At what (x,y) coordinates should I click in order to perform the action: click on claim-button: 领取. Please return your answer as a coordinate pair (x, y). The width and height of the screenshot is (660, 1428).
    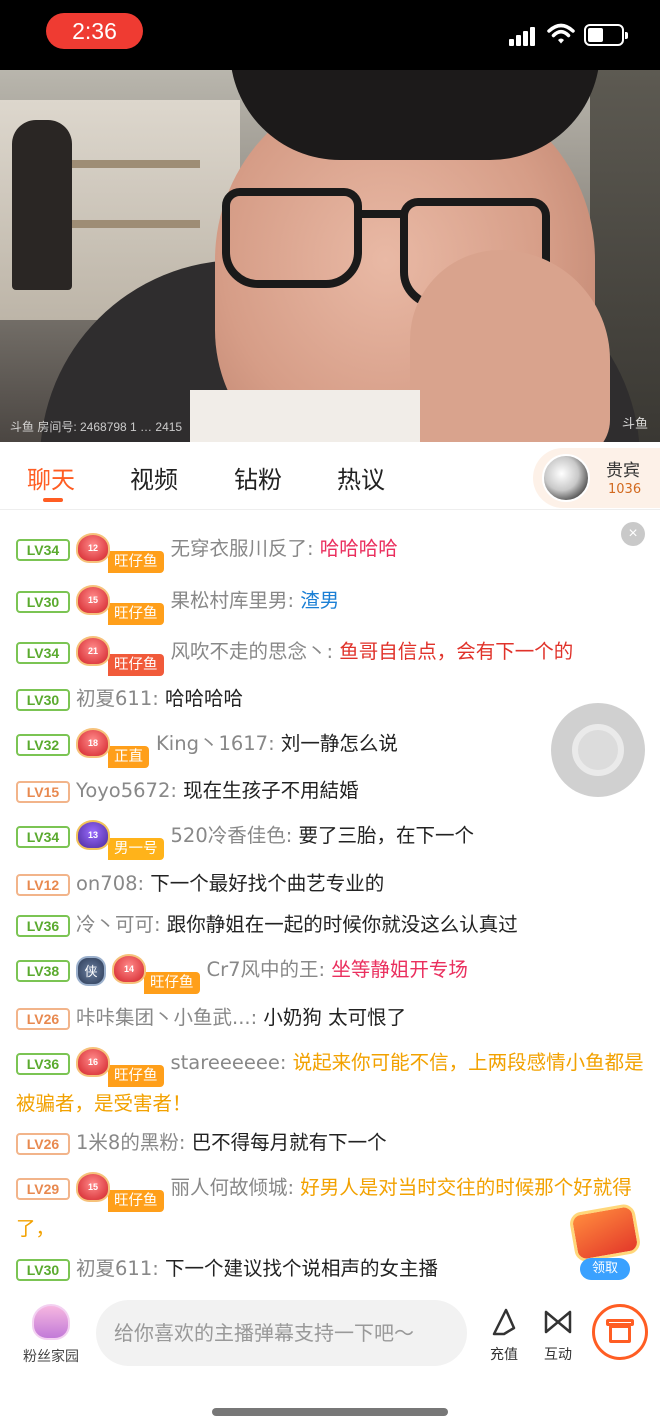
    Looking at the image, I should click on (605, 1269).